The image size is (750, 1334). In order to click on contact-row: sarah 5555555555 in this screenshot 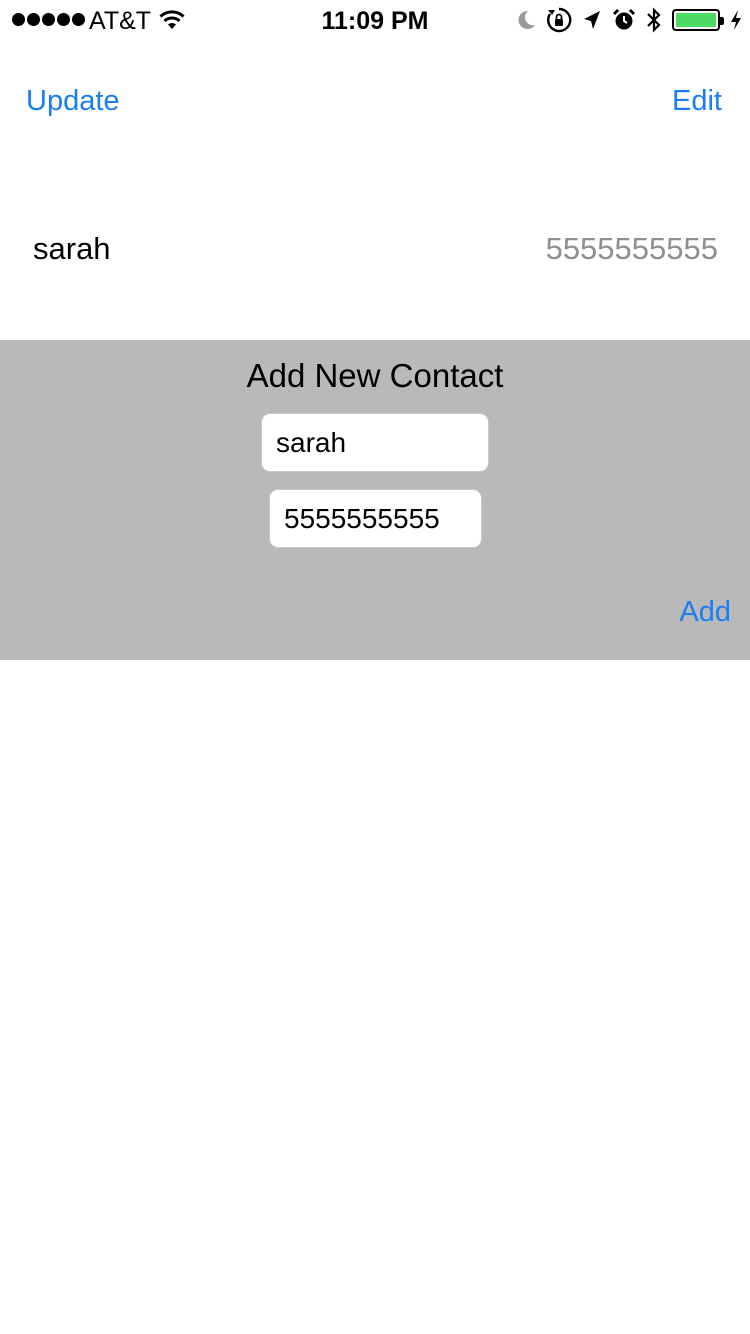, I will do `click(375, 249)`.